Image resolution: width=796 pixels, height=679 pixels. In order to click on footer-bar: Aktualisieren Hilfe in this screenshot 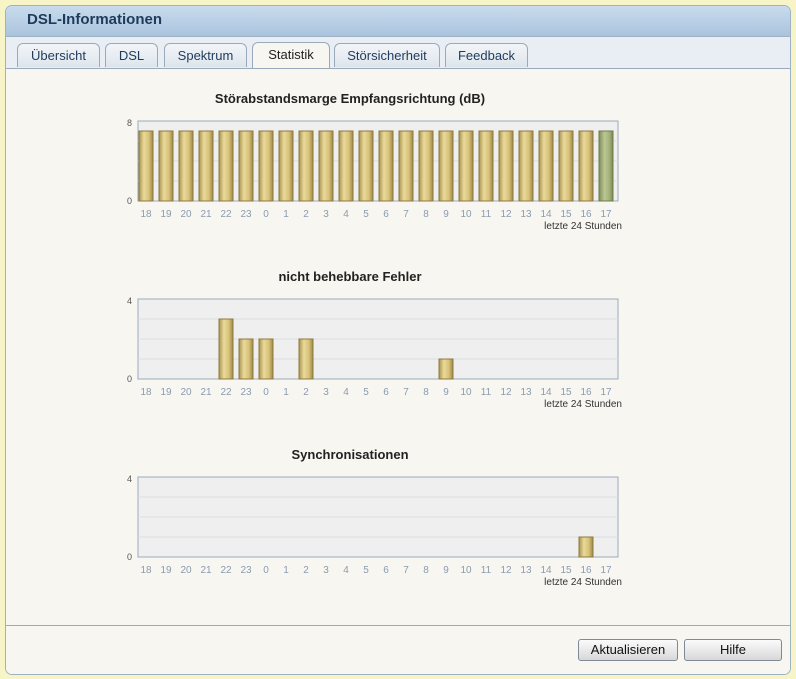, I will do `click(398, 649)`.